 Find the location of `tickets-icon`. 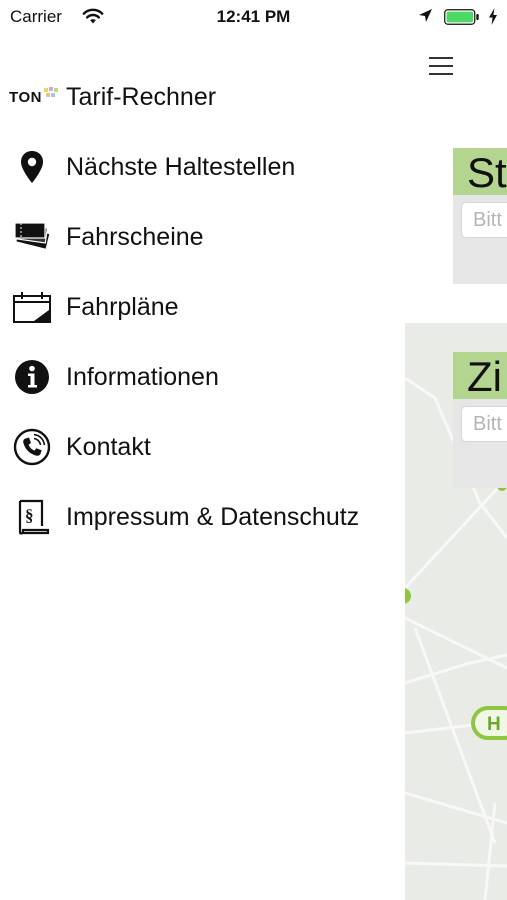

tickets-icon is located at coordinates (32, 237).